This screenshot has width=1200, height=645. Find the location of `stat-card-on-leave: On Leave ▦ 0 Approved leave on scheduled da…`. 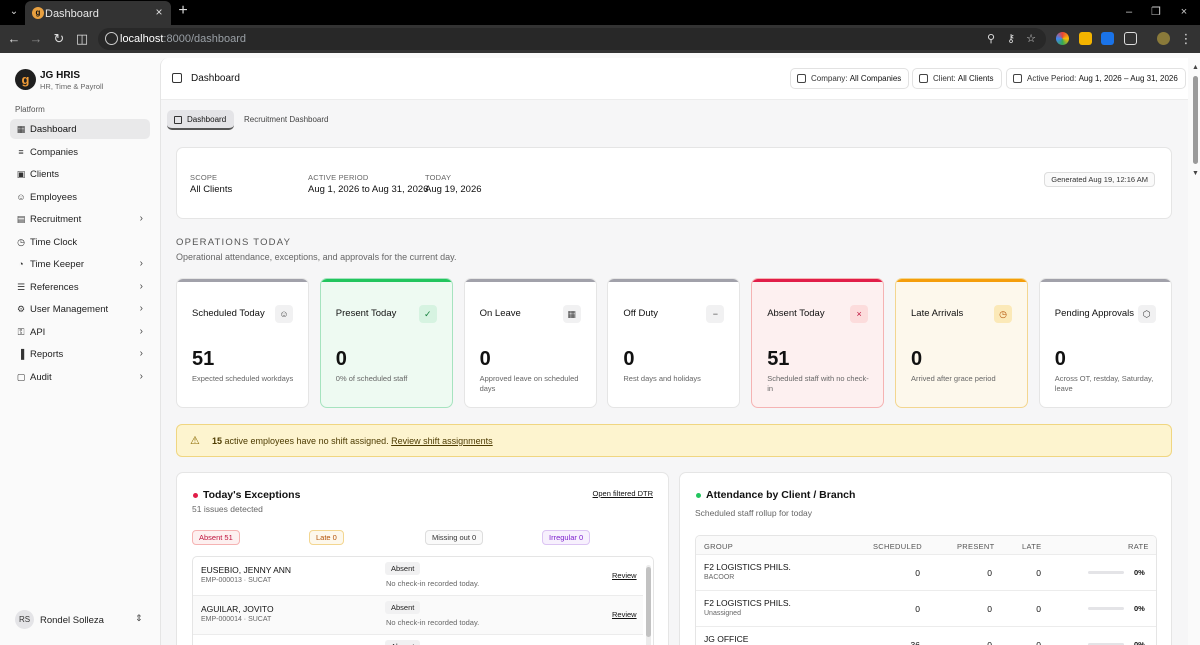

stat-card-on-leave: On Leave ▦ 0 Approved leave on scheduled da… is located at coordinates (530, 343).